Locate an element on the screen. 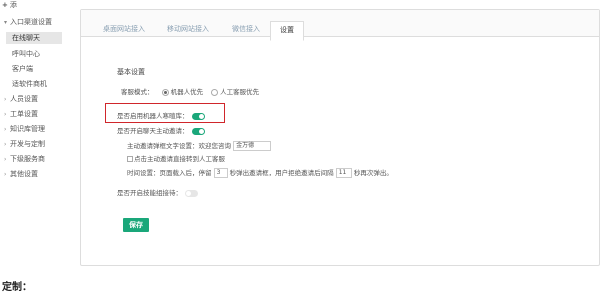  sidebar-group-tickets: › 工单设置 is located at coordinates (21, 114).